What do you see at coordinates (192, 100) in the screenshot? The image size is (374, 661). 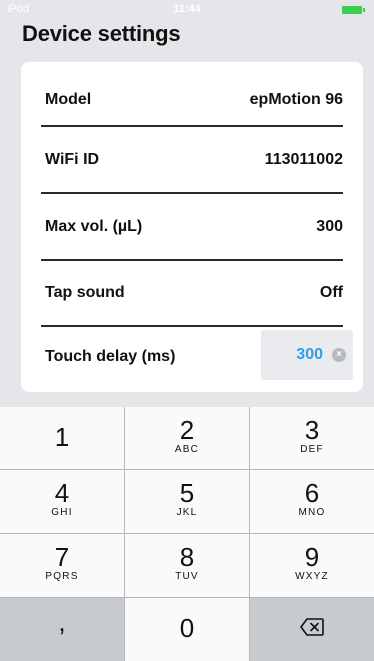 I see `setting-row-model: Model epMotion 96` at bounding box center [192, 100].